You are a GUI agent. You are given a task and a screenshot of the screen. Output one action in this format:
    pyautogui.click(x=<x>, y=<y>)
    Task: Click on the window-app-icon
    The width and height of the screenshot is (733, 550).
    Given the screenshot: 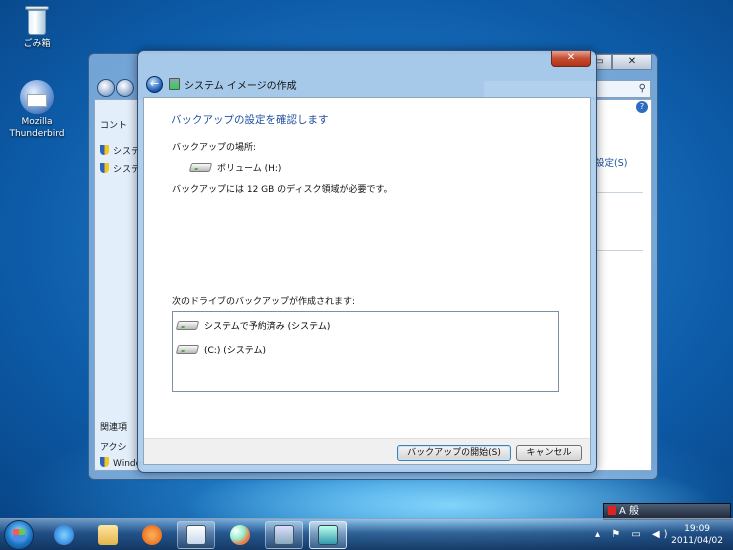 What is the action you would take?
    pyautogui.click(x=196, y=535)
    